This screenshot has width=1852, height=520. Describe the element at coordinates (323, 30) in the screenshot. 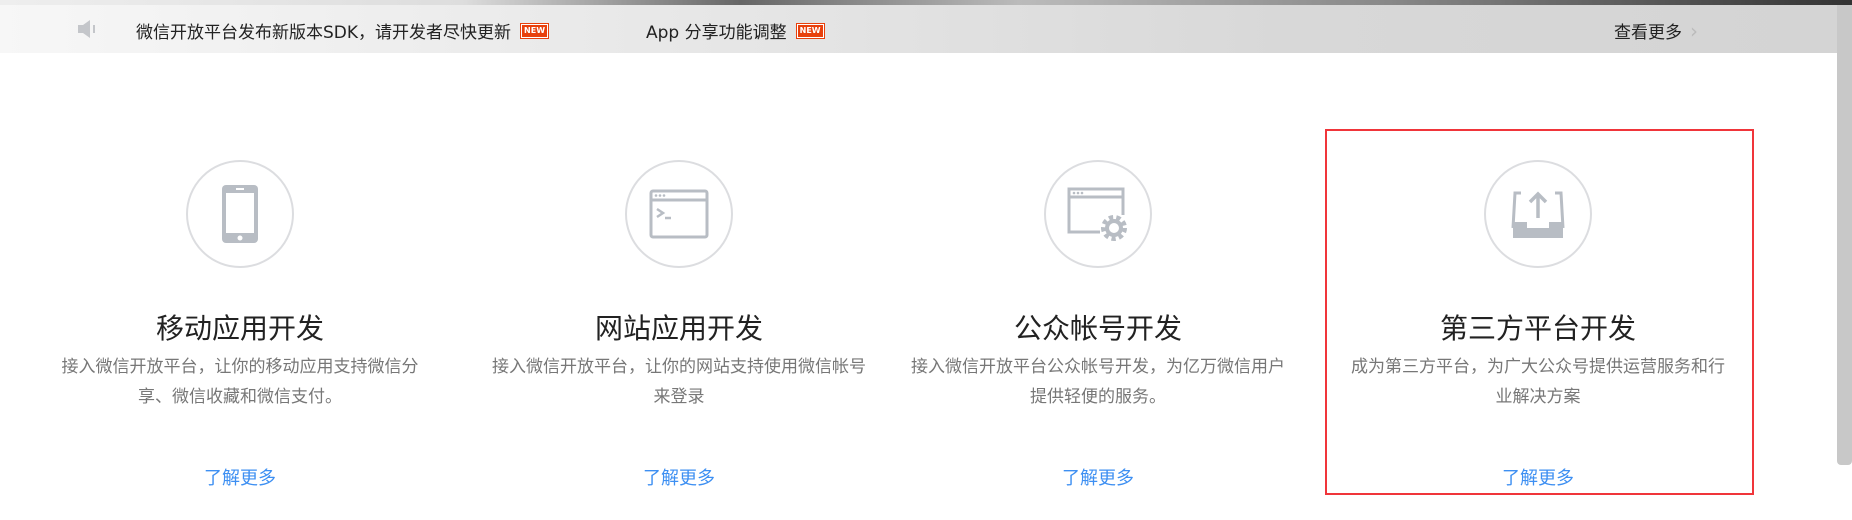

I see `notice-text: 微信开放平台发布新版本SDK，请开发者尽快更新` at that location.